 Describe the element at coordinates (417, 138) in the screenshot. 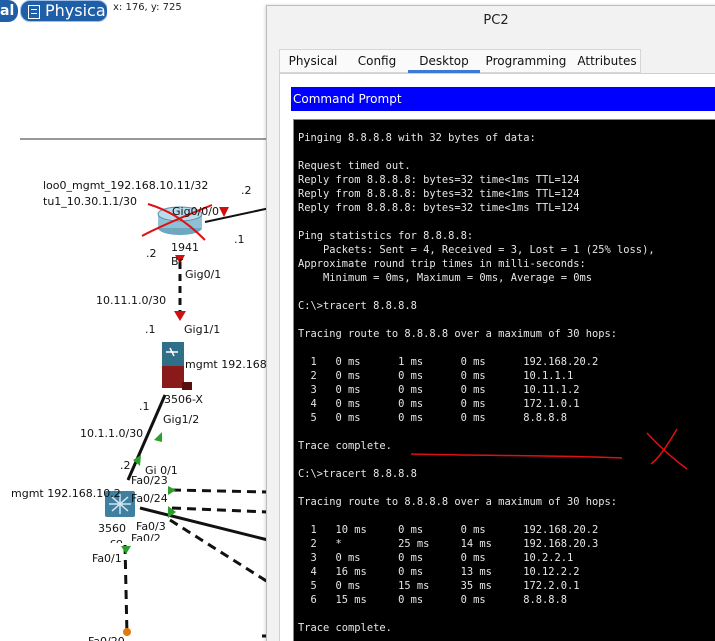

I see `terminal-line: Pinging 8.8.8.8 with 32 bytes of data:` at that location.